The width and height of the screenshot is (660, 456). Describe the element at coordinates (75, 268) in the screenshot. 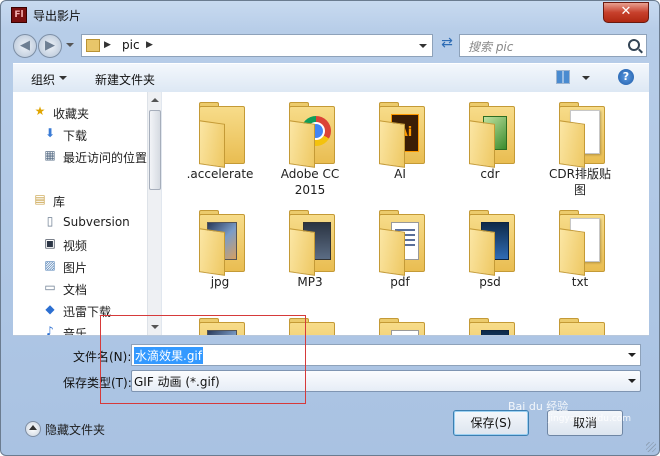

I see `sidebar-item-label: 图片` at that location.